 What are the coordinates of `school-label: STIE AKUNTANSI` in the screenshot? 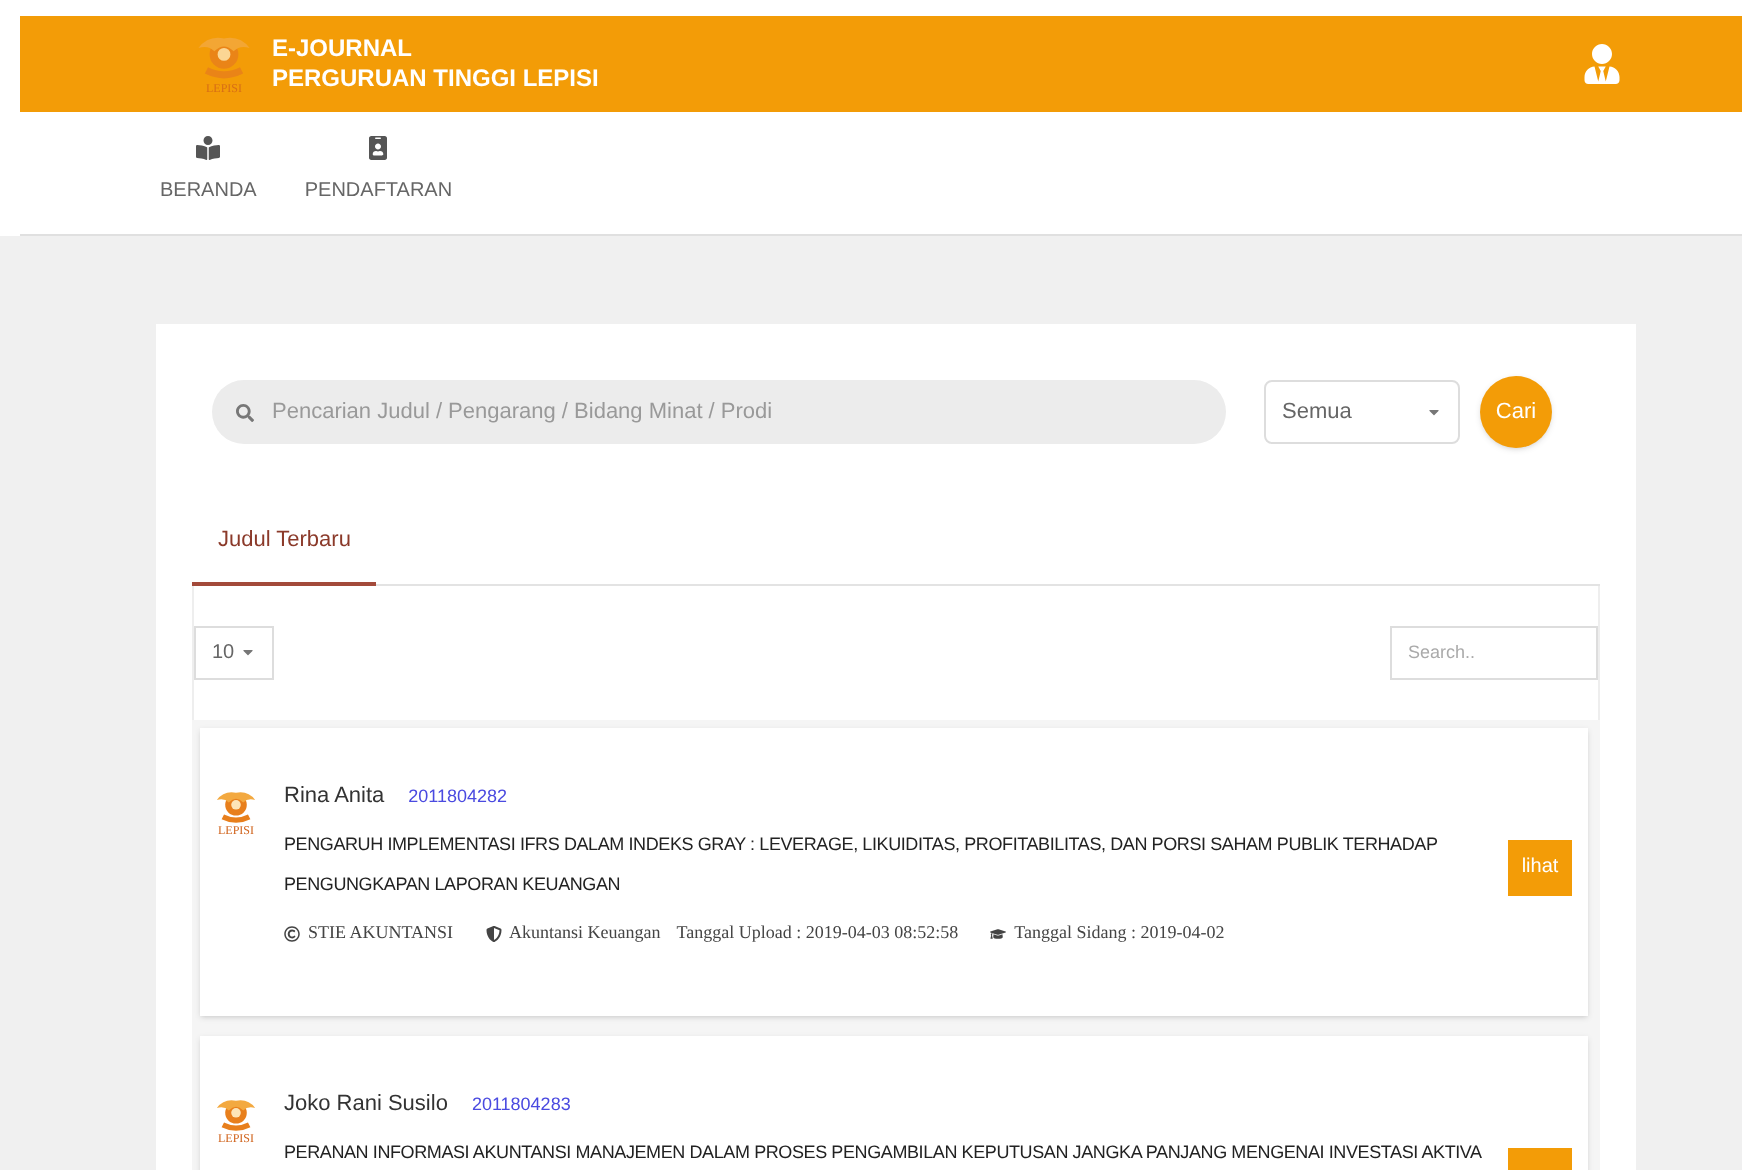 It's located at (381, 933).